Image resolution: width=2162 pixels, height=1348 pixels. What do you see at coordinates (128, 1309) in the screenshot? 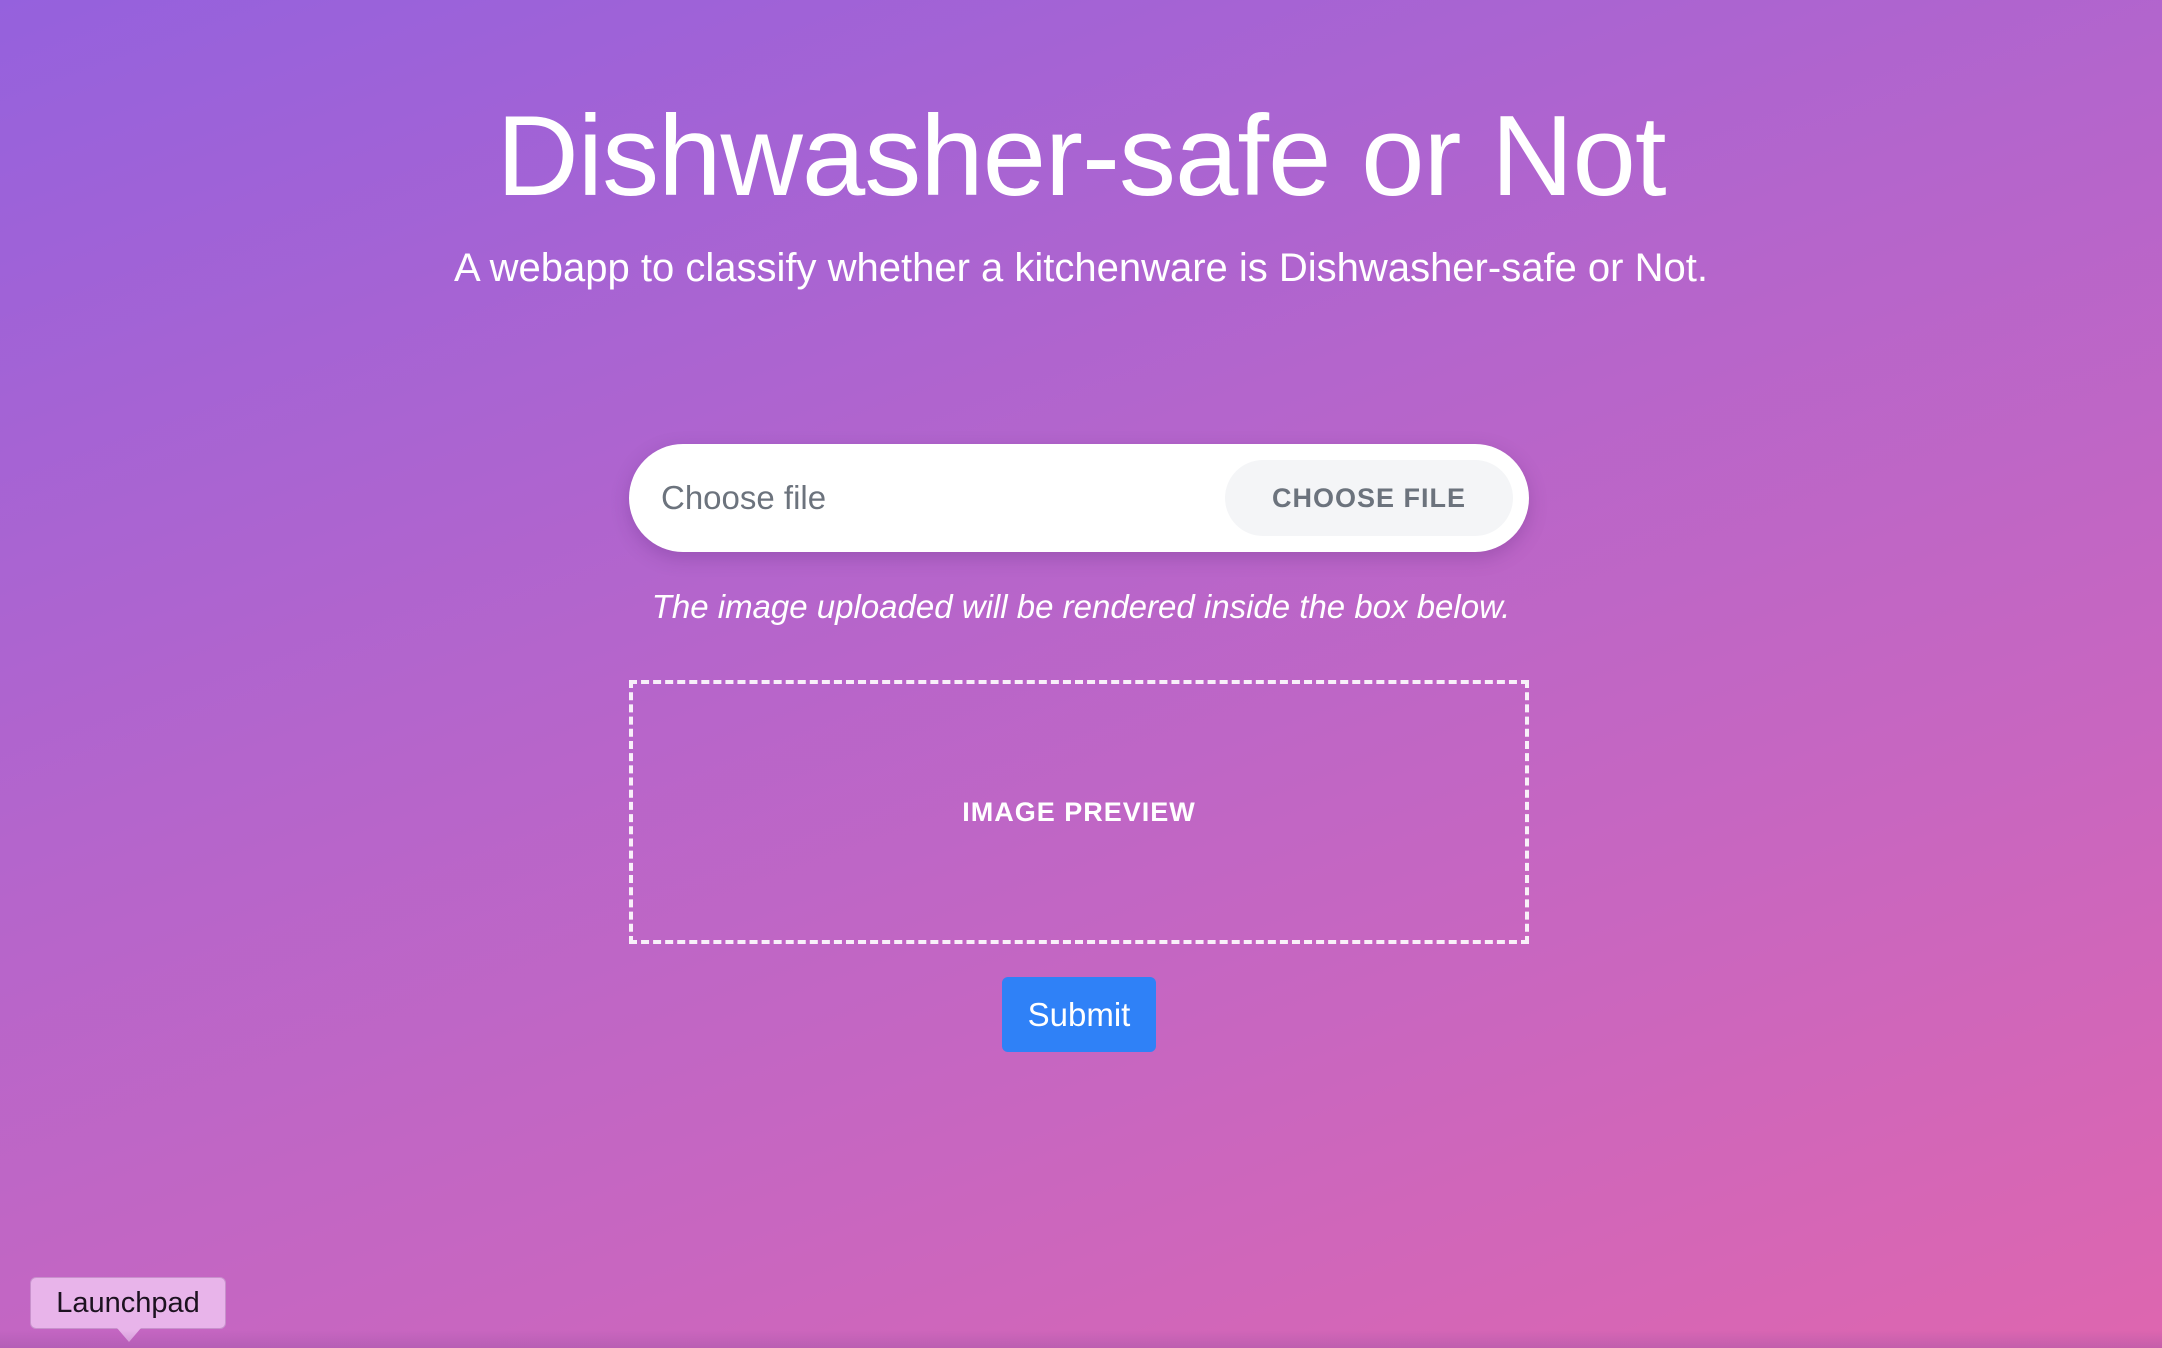
I see `launchpad-tooltip: Launchpad` at bounding box center [128, 1309].